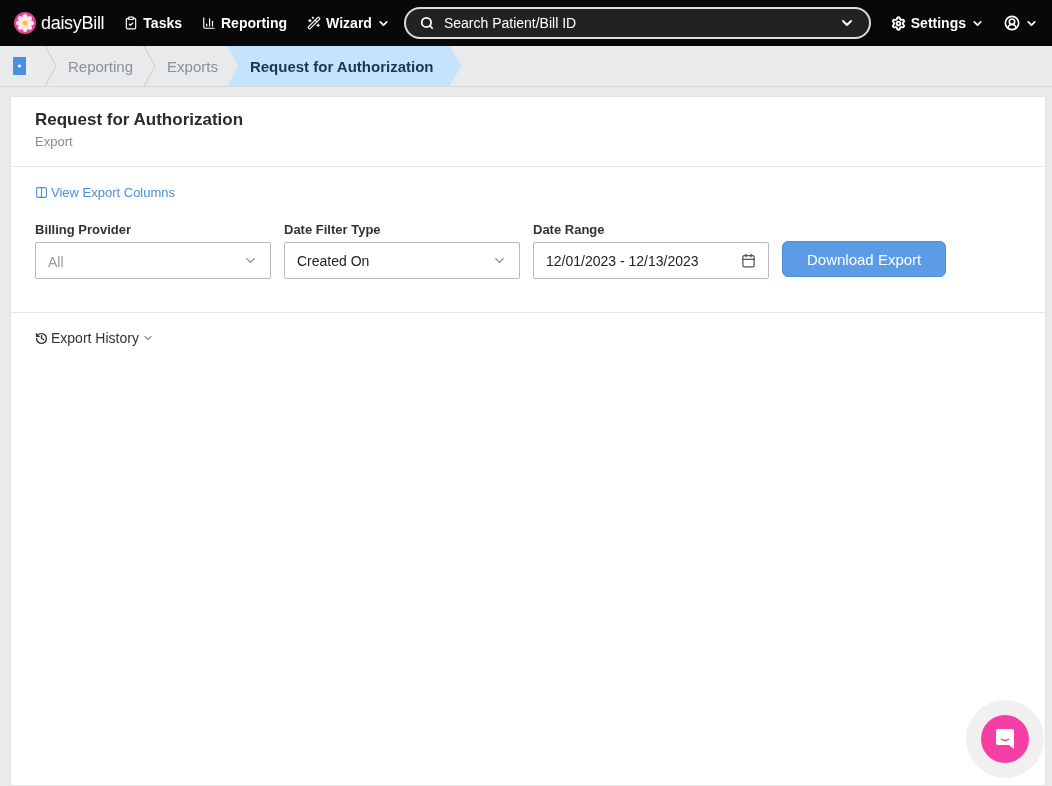 This screenshot has height=786, width=1052. What do you see at coordinates (937, 23) in the screenshot?
I see `settings-menu: Settings` at bounding box center [937, 23].